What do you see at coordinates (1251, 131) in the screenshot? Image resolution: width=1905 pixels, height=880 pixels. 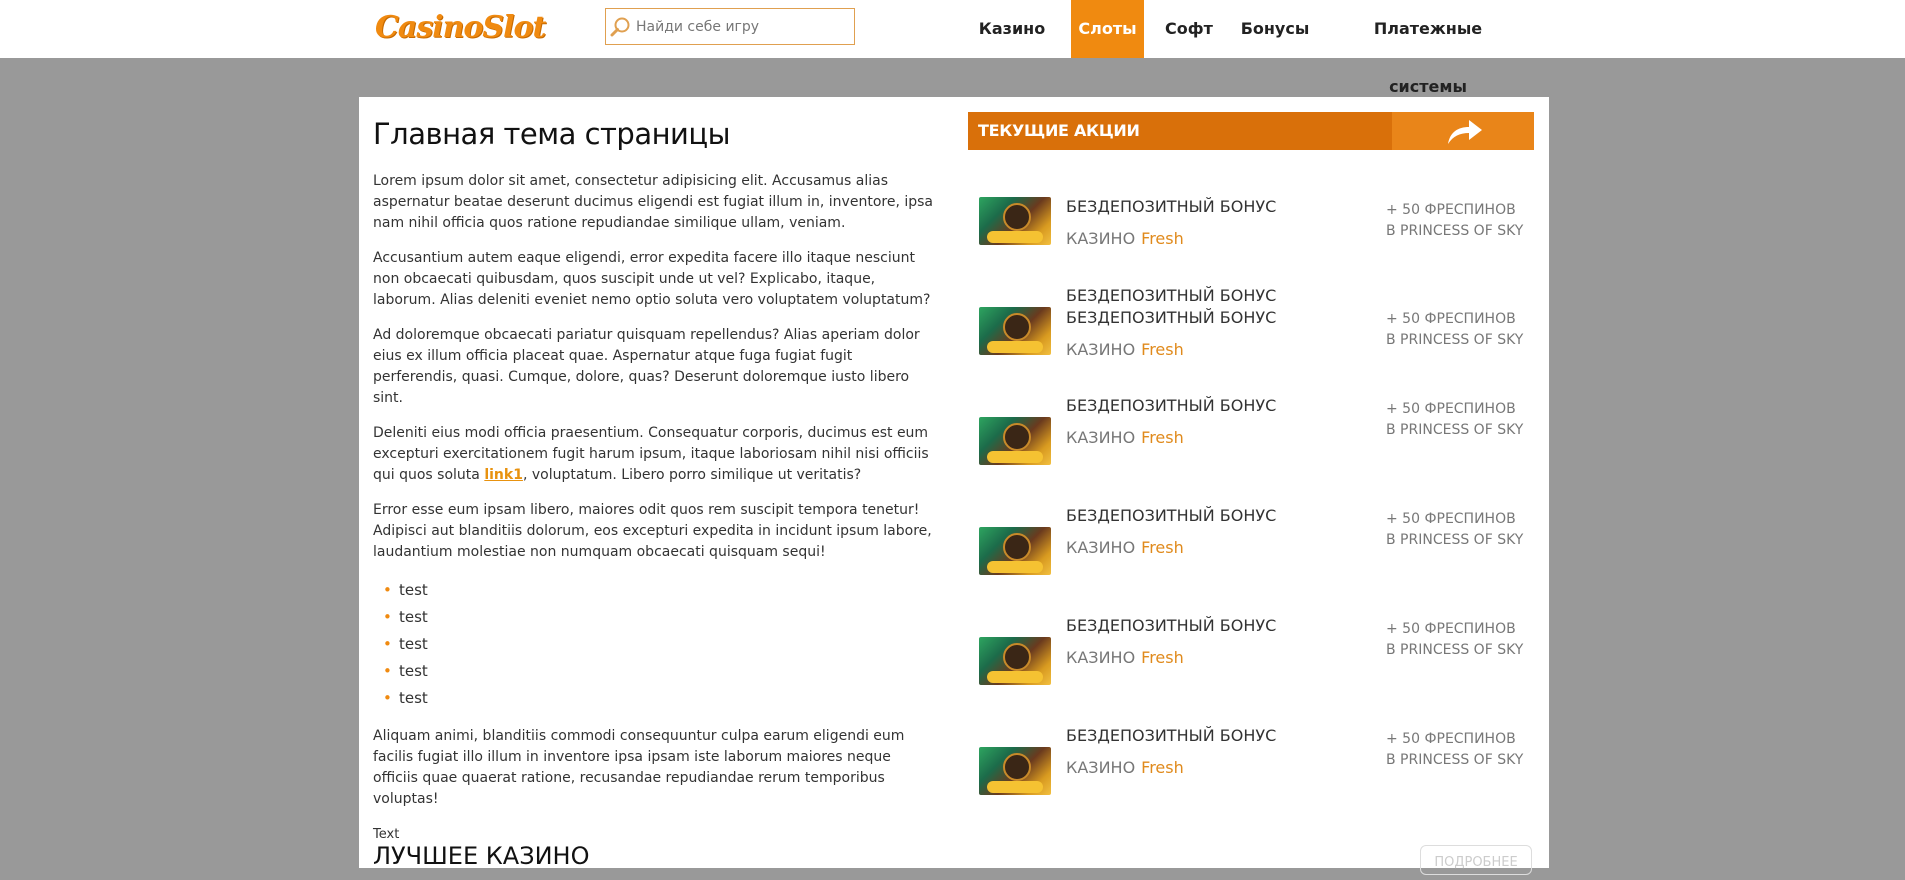 I see `promo-header: ТЕКУЩИЕ АКЦИИ` at bounding box center [1251, 131].